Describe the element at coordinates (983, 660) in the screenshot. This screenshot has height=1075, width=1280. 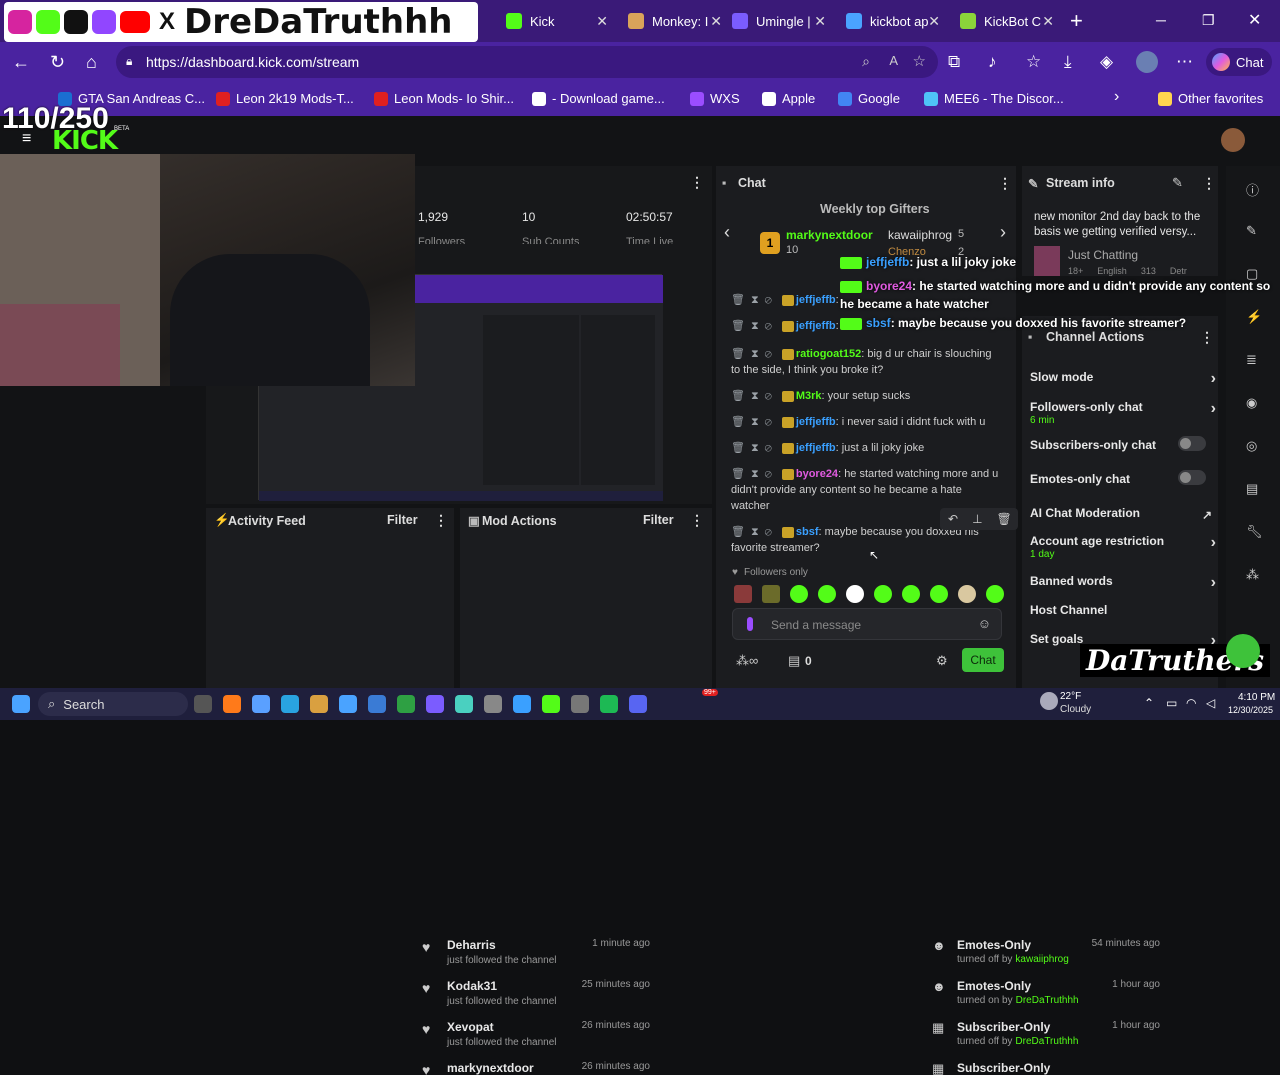
I see `chat-send-button: Chat` at that location.